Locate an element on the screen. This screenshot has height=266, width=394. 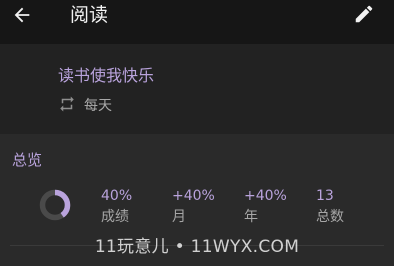
back-button is located at coordinates (22, 15).